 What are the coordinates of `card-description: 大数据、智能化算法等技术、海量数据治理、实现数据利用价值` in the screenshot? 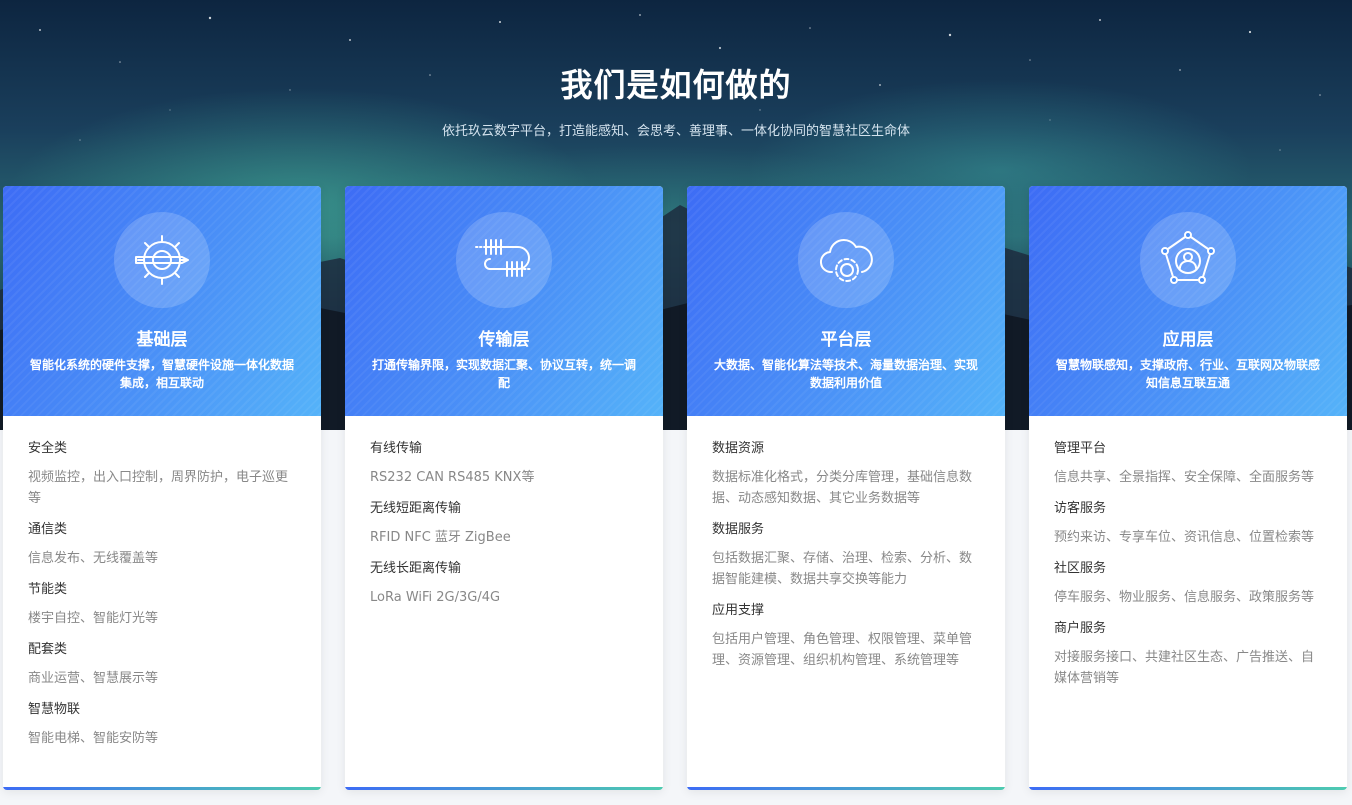 It's located at (845, 374).